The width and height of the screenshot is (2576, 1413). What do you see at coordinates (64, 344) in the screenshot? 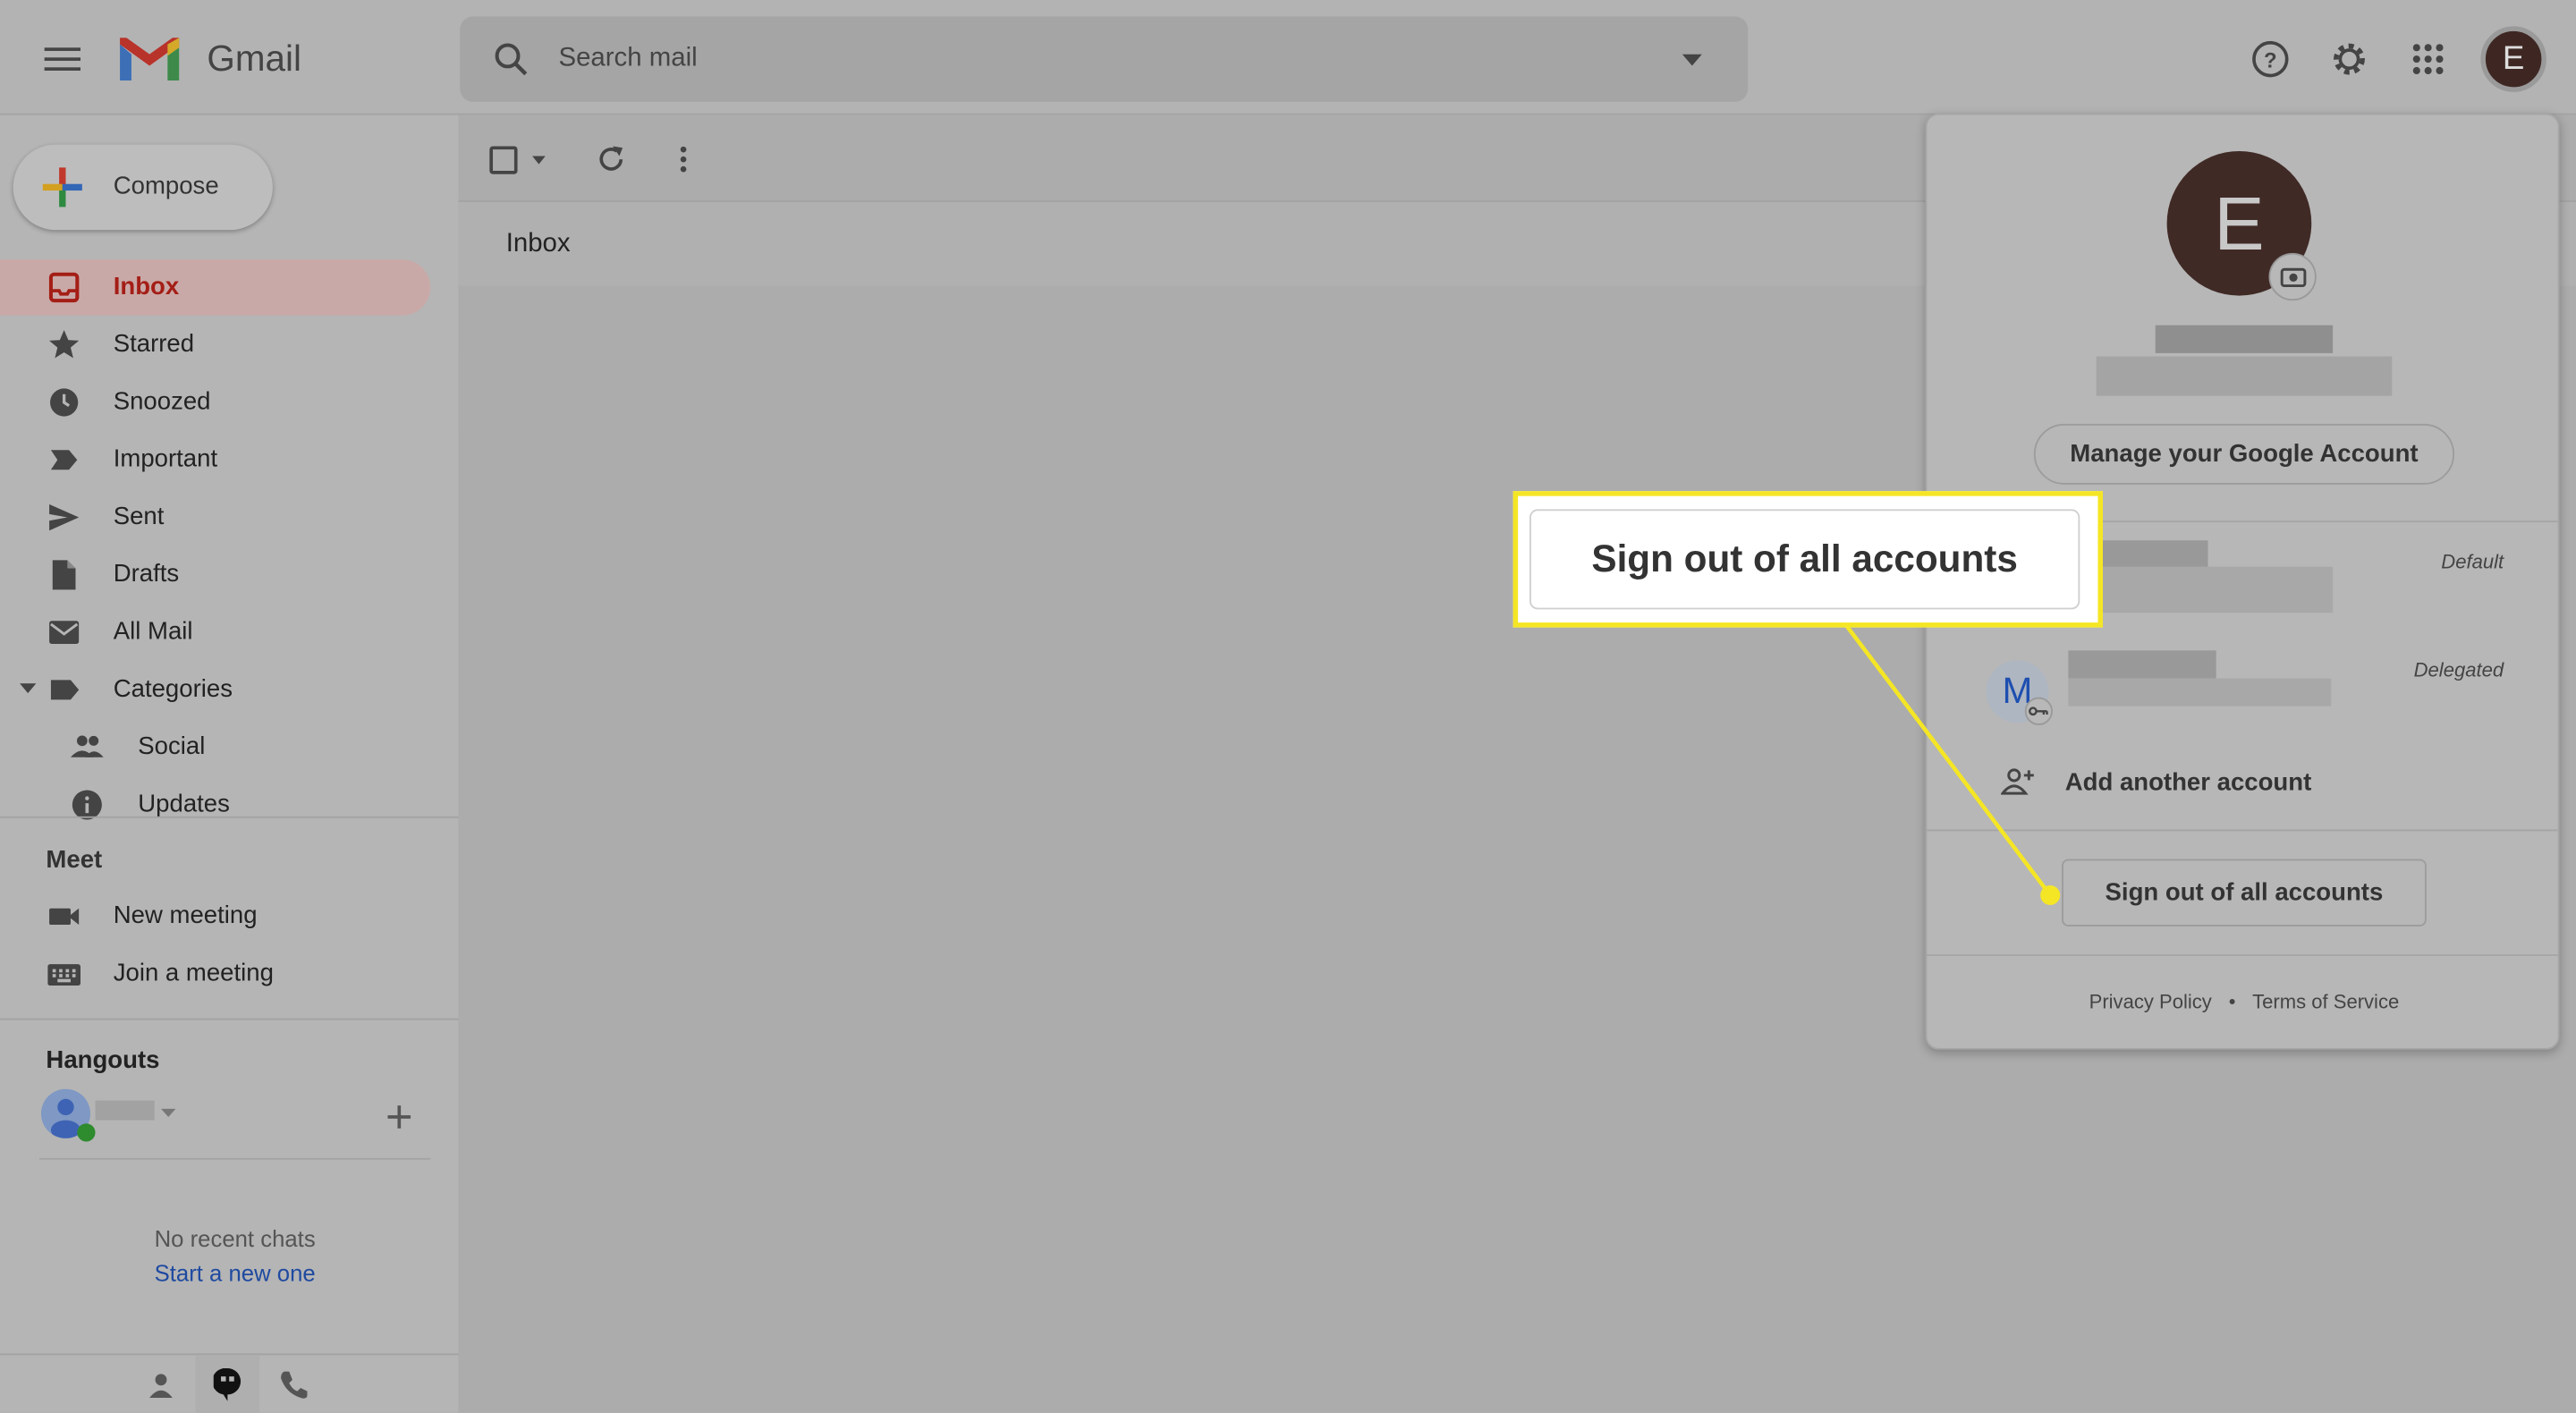
I see `star-icon` at bounding box center [64, 344].